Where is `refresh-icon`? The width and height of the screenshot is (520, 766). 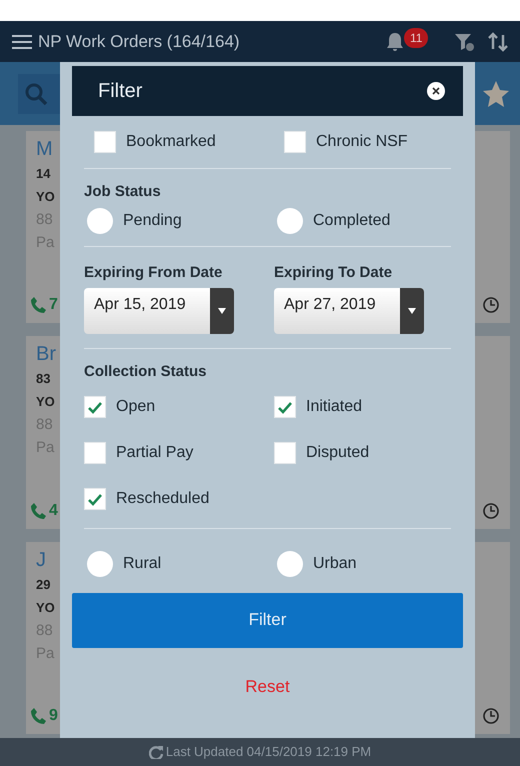
refresh-icon is located at coordinates (155, 752).